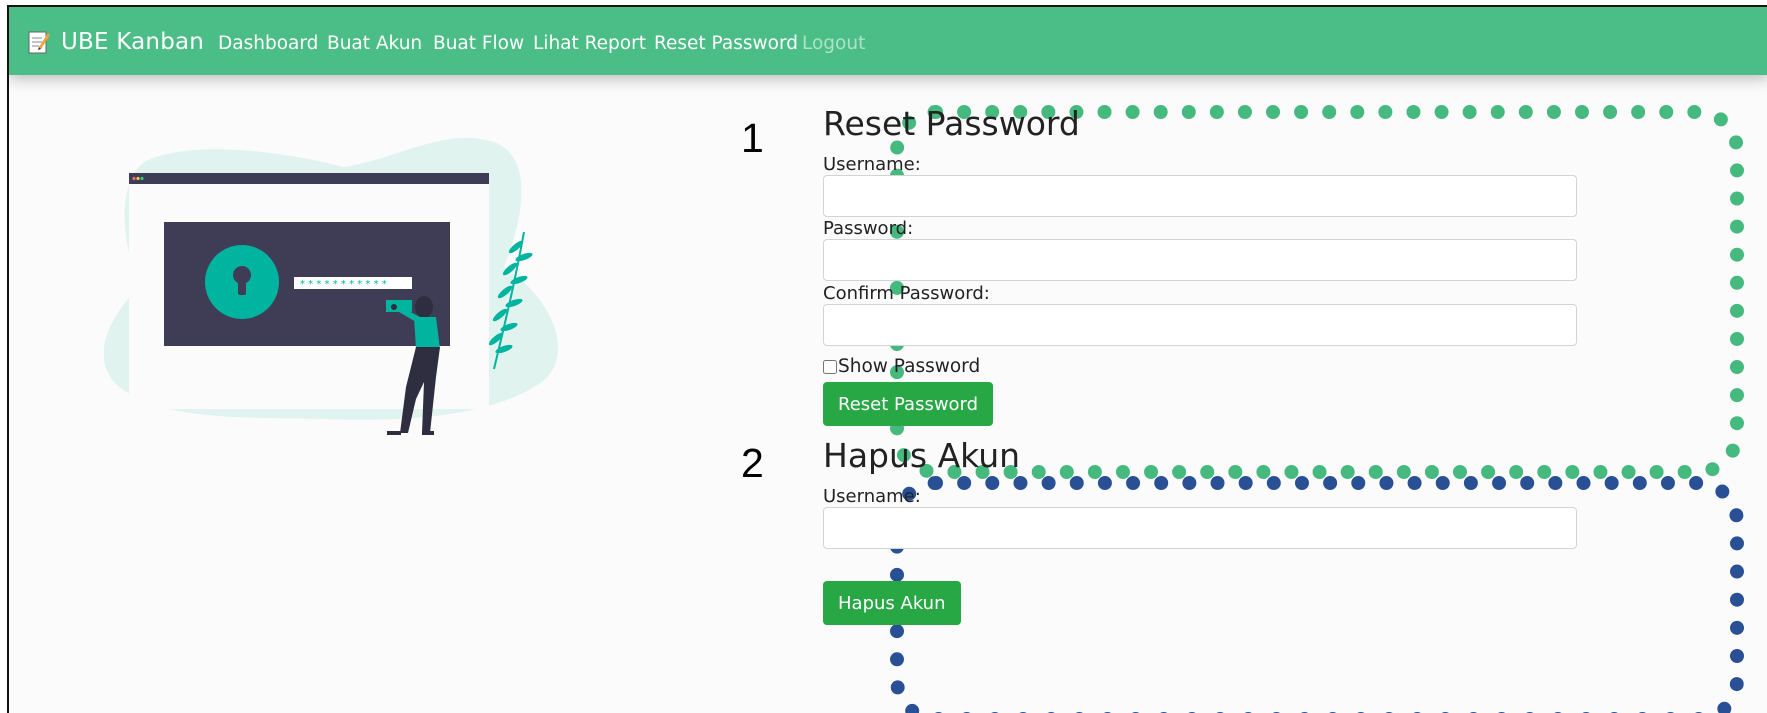  I want to click on username-input, so click(1200, 196).